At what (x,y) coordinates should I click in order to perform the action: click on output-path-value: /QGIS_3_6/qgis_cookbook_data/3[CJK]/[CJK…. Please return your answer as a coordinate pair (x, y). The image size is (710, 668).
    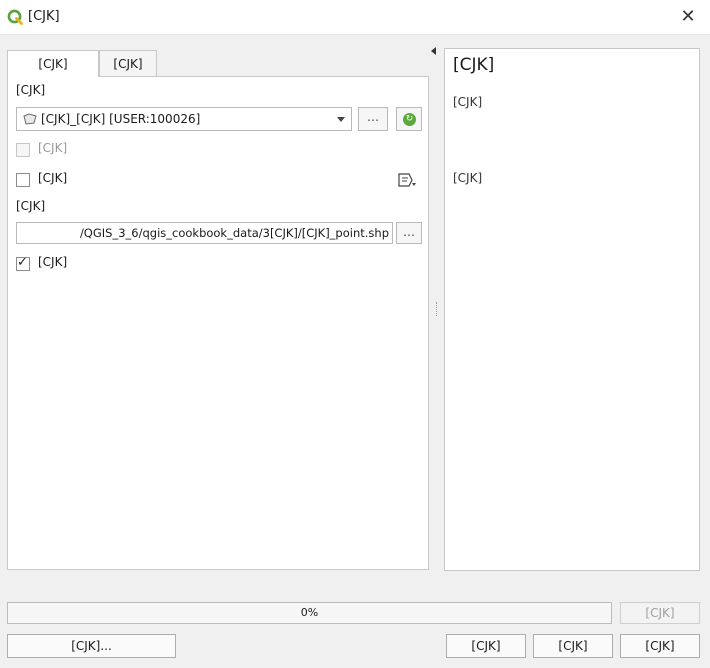
    Looking at the image, I should click on (234, 233).